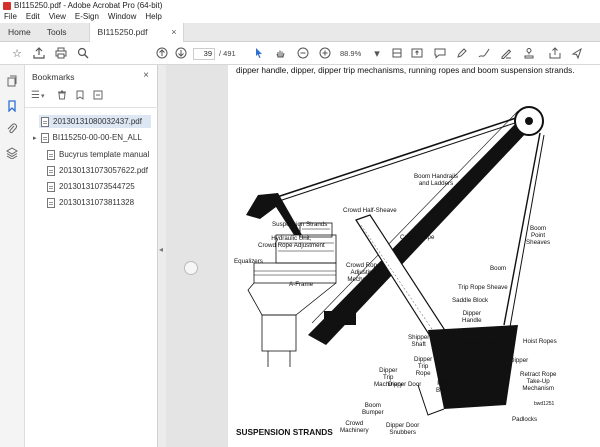 This screenshot has height=447, width=600. Describe the element at coordinates (300, 32) in the screenshot. I see `tab-bar: Home Tools BI115250.pdf ×` at that location.